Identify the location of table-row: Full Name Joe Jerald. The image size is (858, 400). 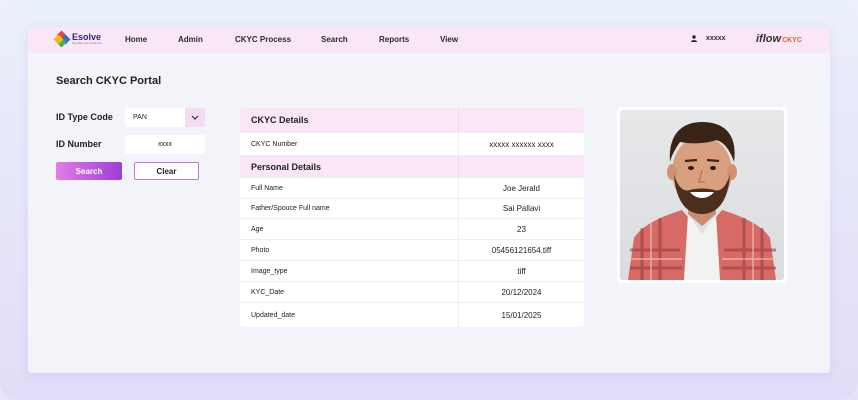
(412, 188).